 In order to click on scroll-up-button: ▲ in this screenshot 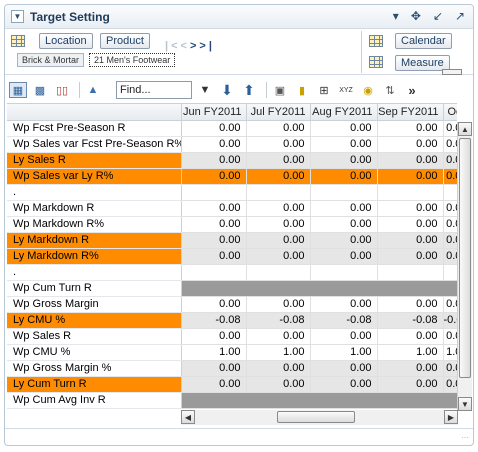, I will do `click(465, 129)`.